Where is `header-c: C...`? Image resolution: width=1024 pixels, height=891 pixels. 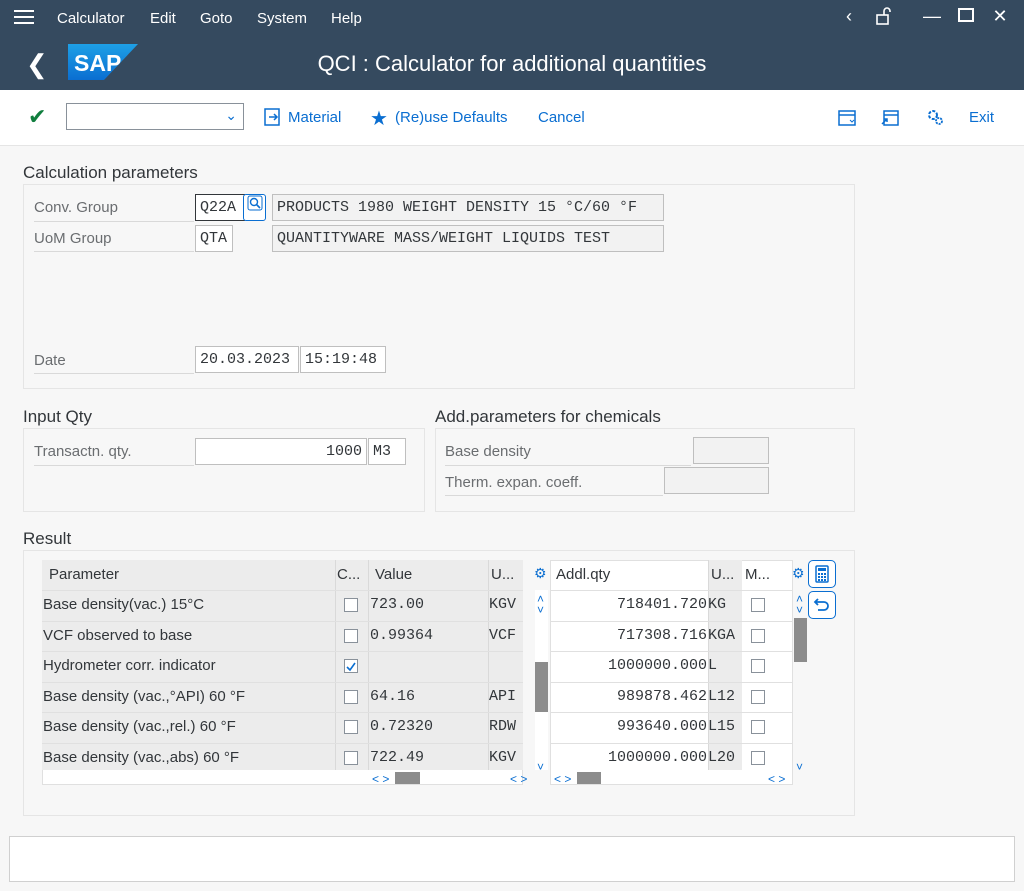
header-c: C... is located at coordinates (352, 575).